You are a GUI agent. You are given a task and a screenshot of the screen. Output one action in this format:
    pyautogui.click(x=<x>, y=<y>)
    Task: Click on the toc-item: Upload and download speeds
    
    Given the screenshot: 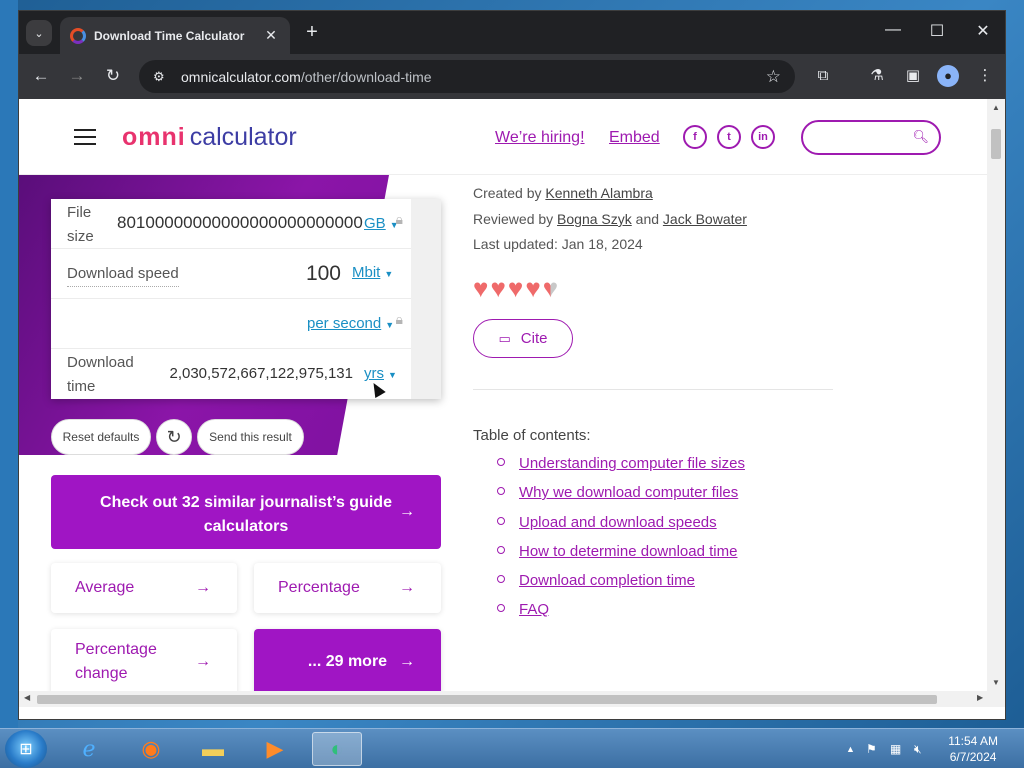 What is the action you would take?
    pyautogui.click(x=607, y=522)
    